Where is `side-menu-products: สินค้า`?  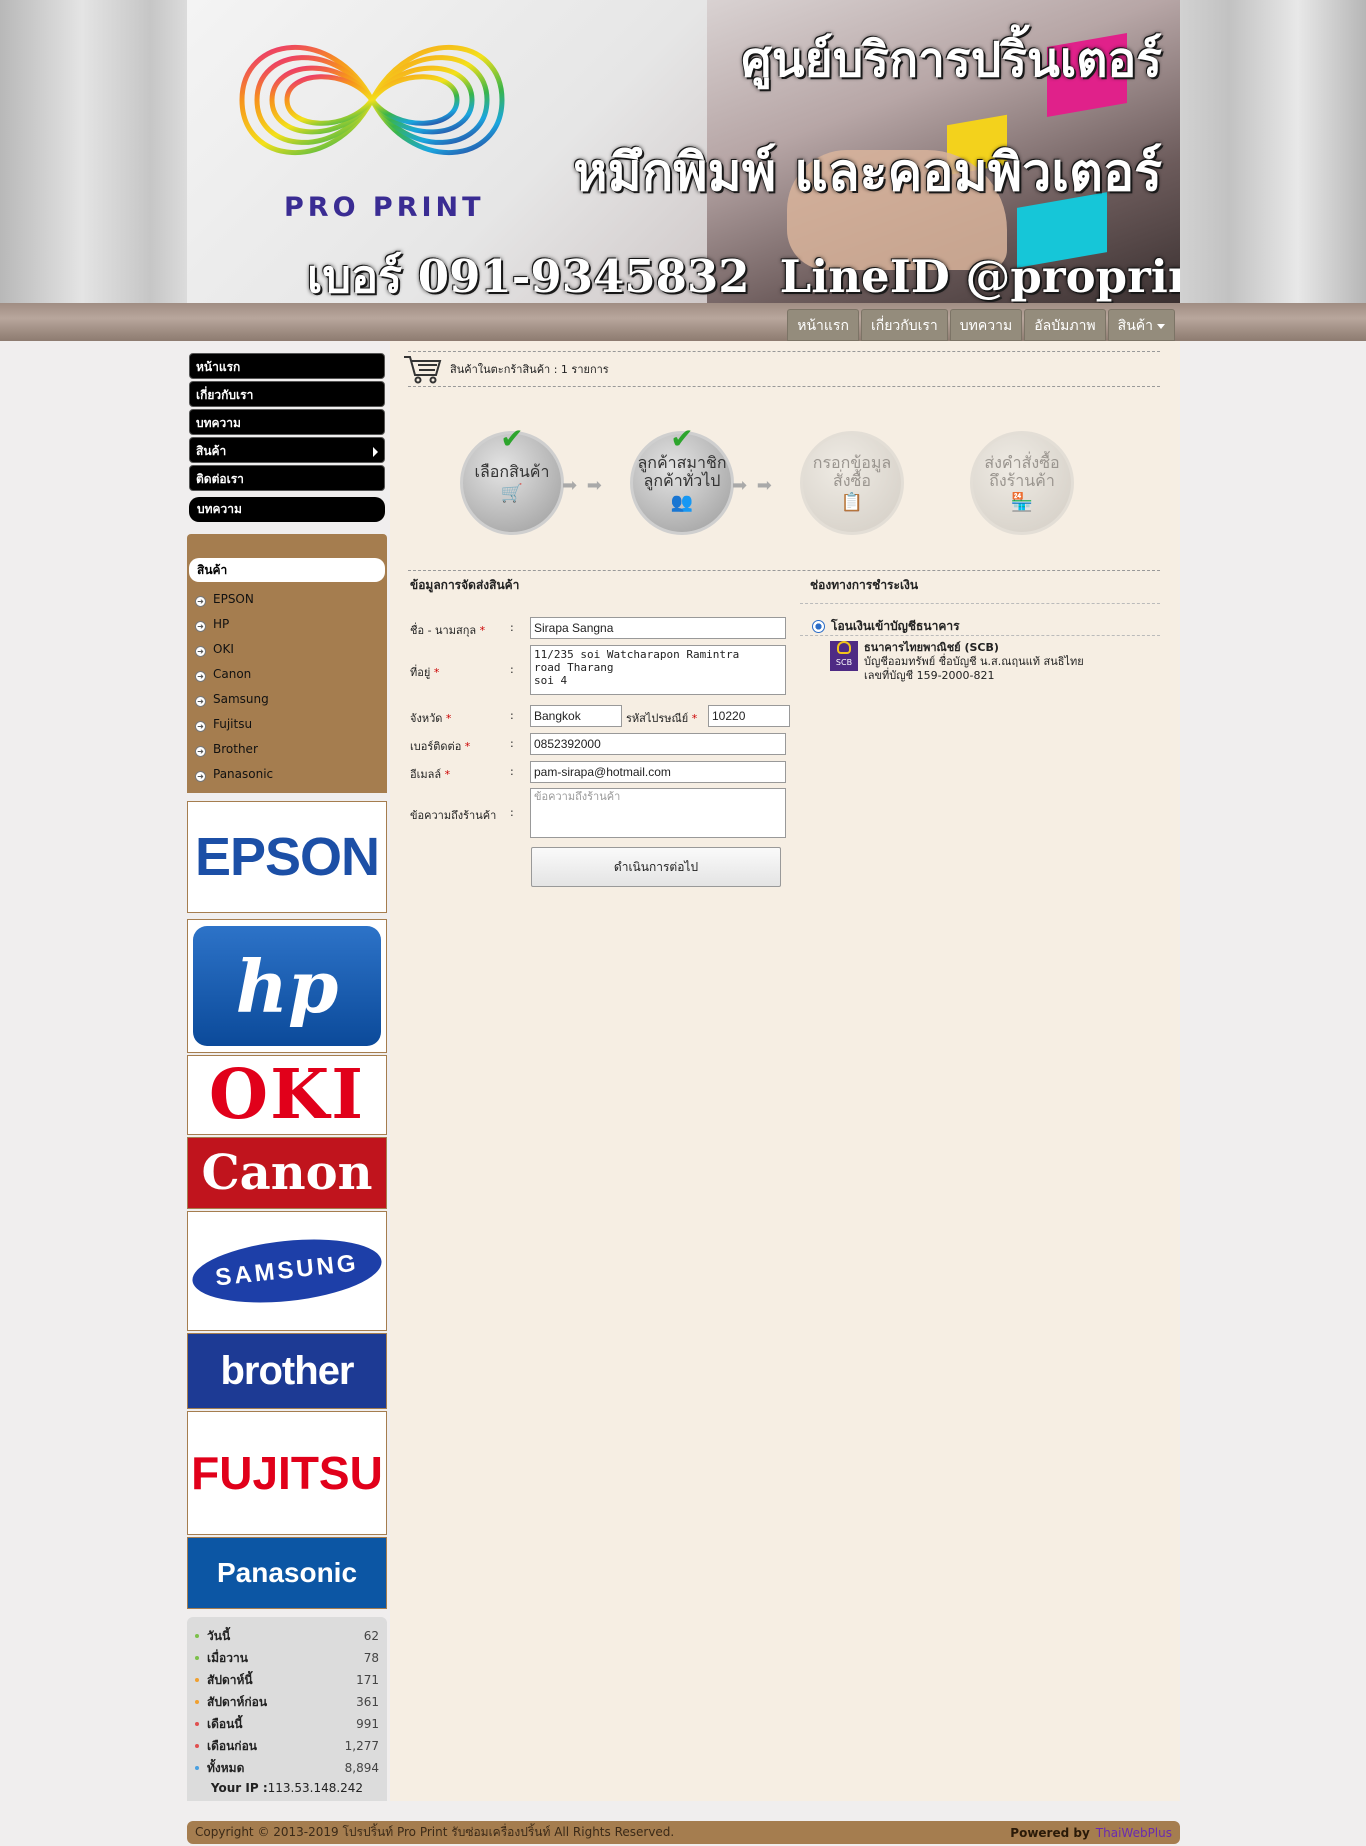 side-menu-products: สินค้า is located at coordinates (287, 450).